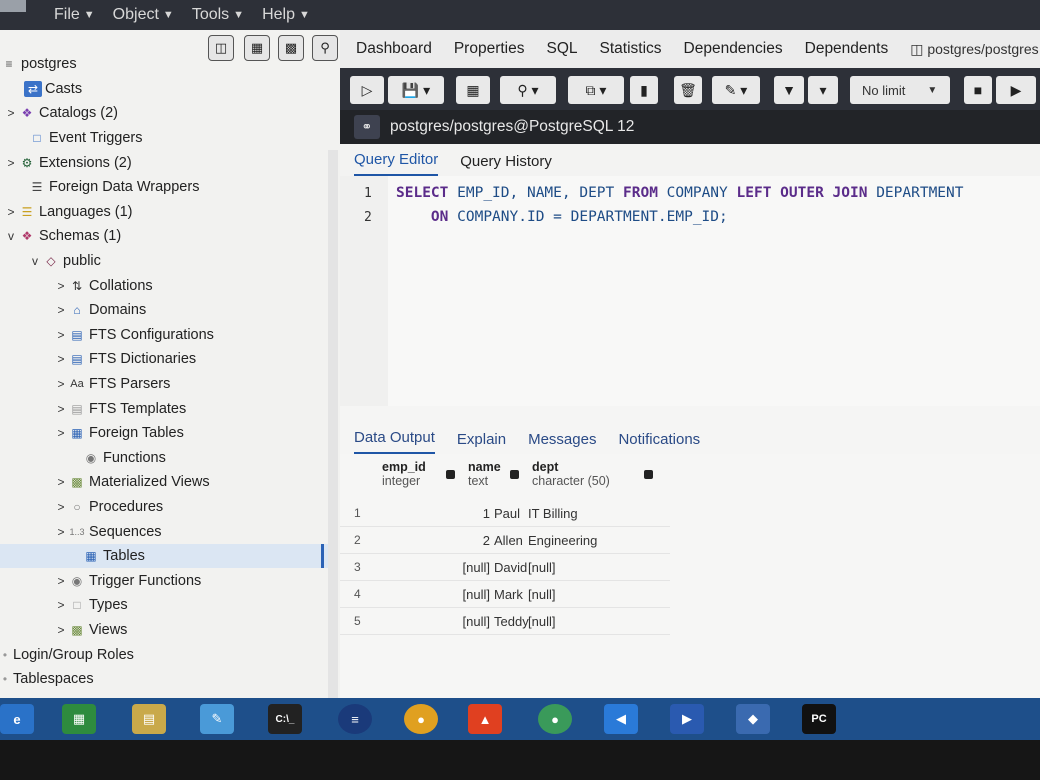 The width and height of the screenshot is (1040, 780). Describe the element at coordinates (753, 719) in the screenshot. I see `python-icon: ◆` at that location.